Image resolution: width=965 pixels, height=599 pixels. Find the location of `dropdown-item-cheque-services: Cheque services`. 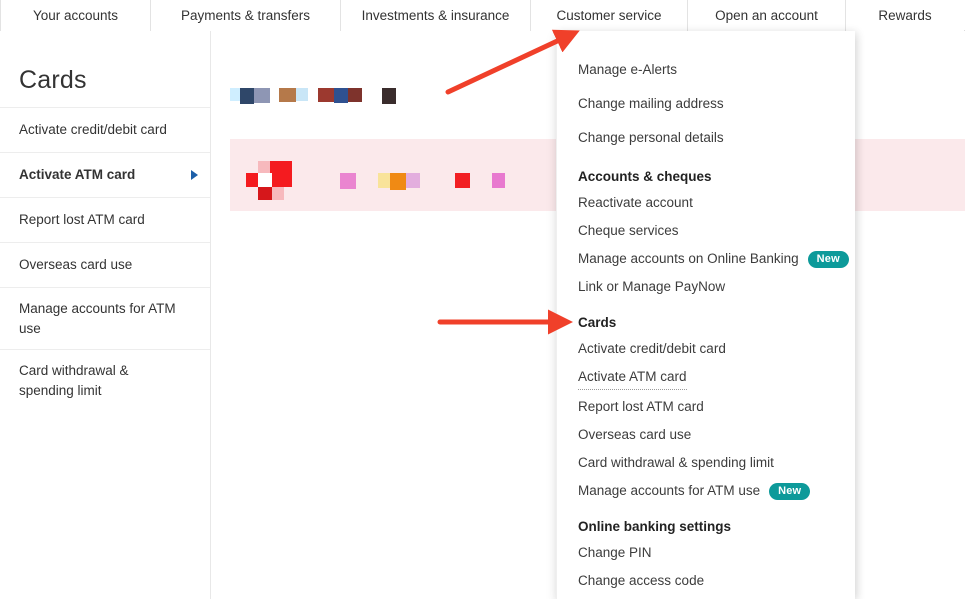

dropdown-item-cheque-services: Cheque services is located at coordinates (706, 231).